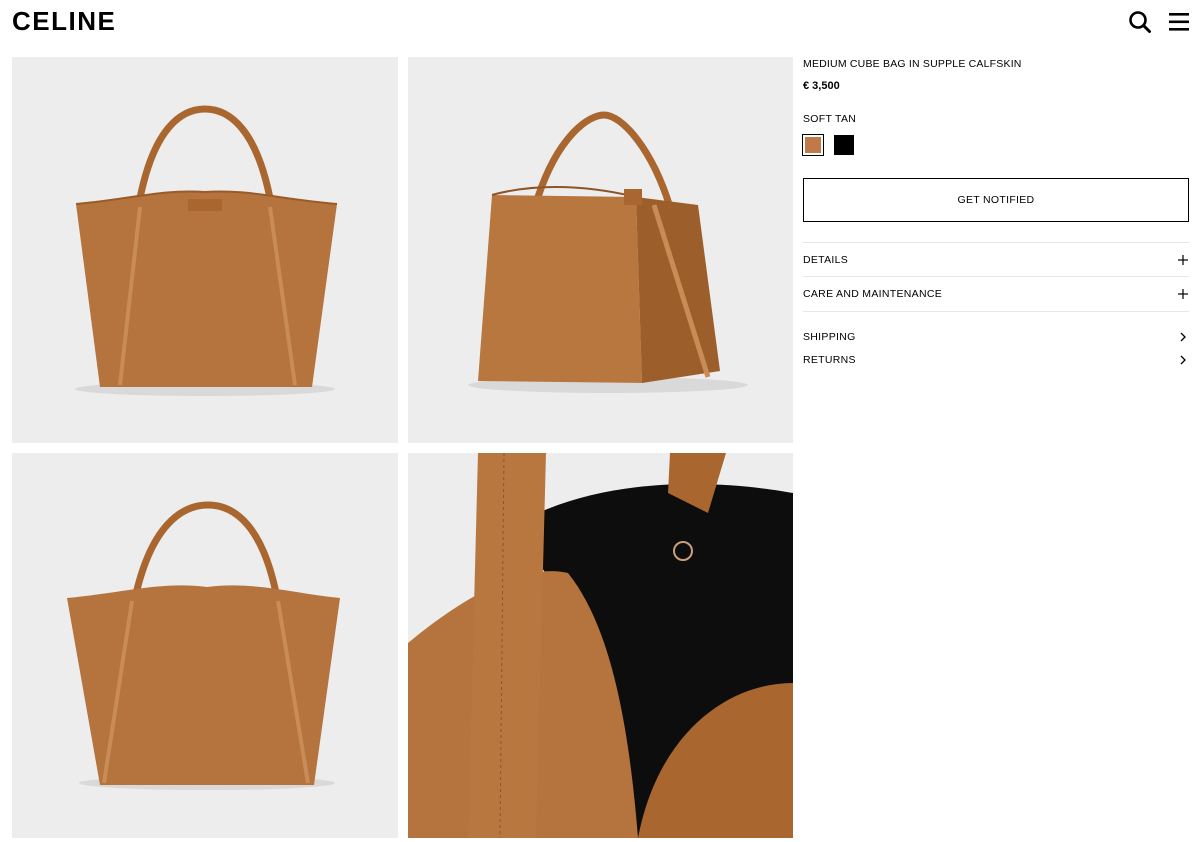 The image size is (1195, 842). What do you see at coordinates (205, 645) in the screenshot?
I see `product-image-back` at bounding box center [205, 645].